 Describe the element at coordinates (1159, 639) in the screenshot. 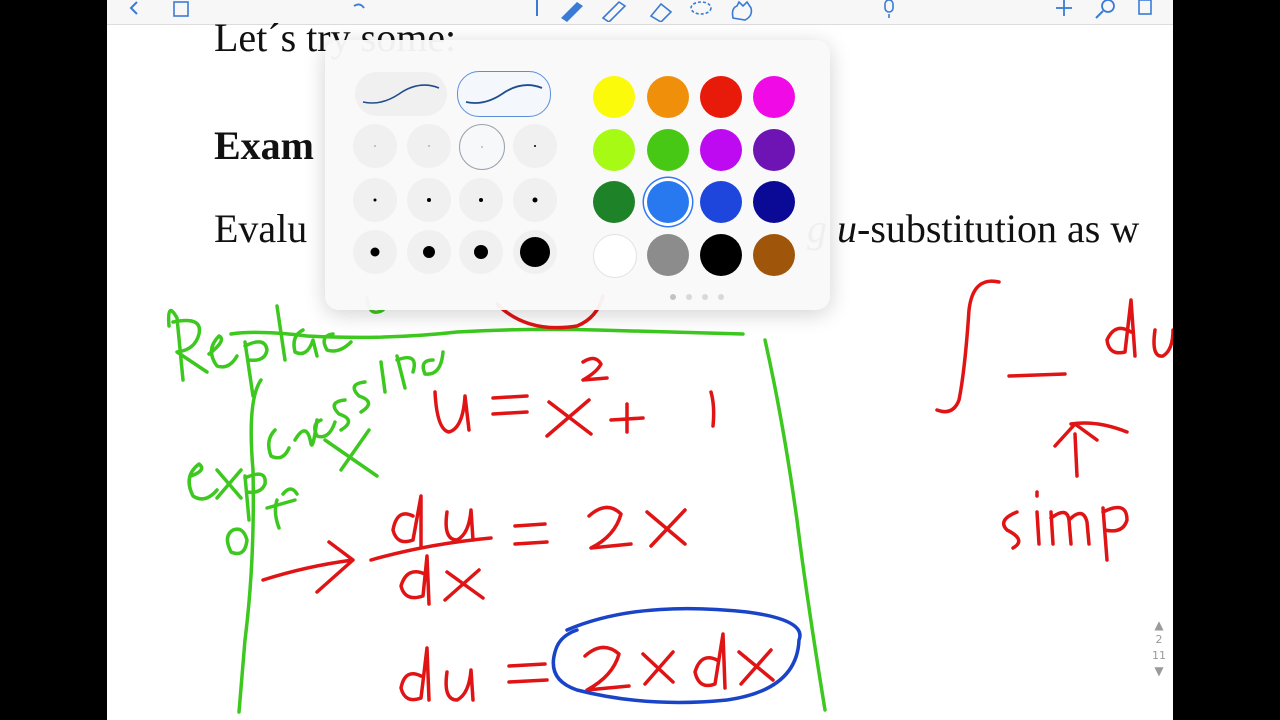

I see `current-page-number: 2` at that location.